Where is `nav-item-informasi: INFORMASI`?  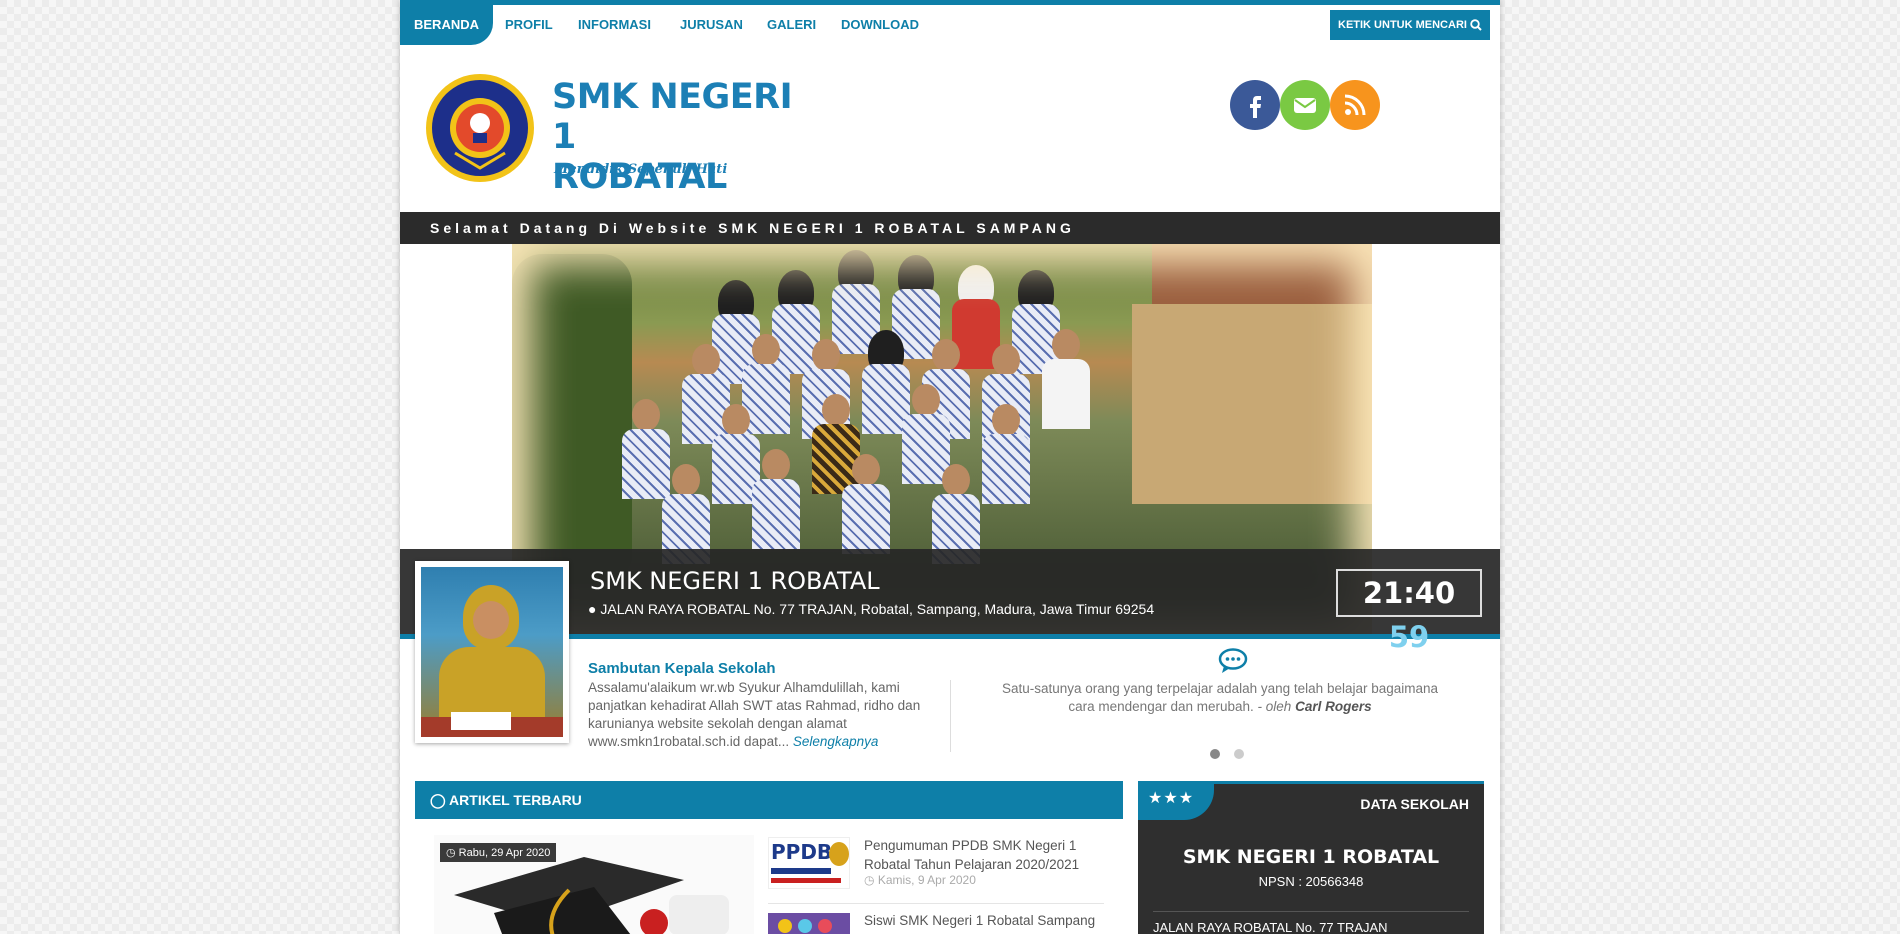 nav-item-informasi: INFORMASI is located at coordinates (614, 25).